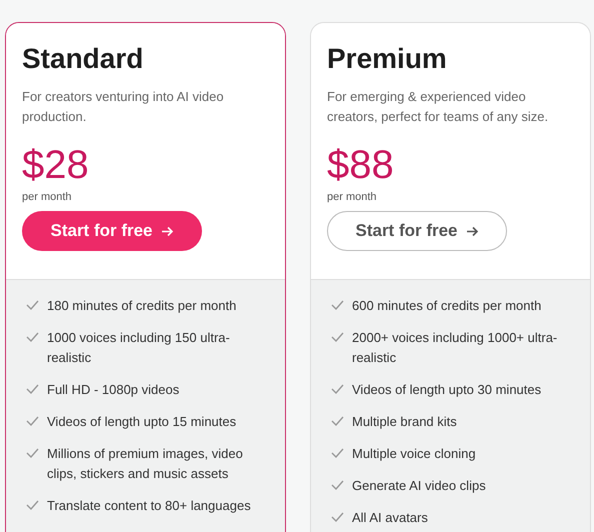 This screenshot has height=532, width=594. What do you see at coordinates (404, 422) in the screenshot?
I see `feature-text: Multiple brand kits` at bounding box center [404, 422].